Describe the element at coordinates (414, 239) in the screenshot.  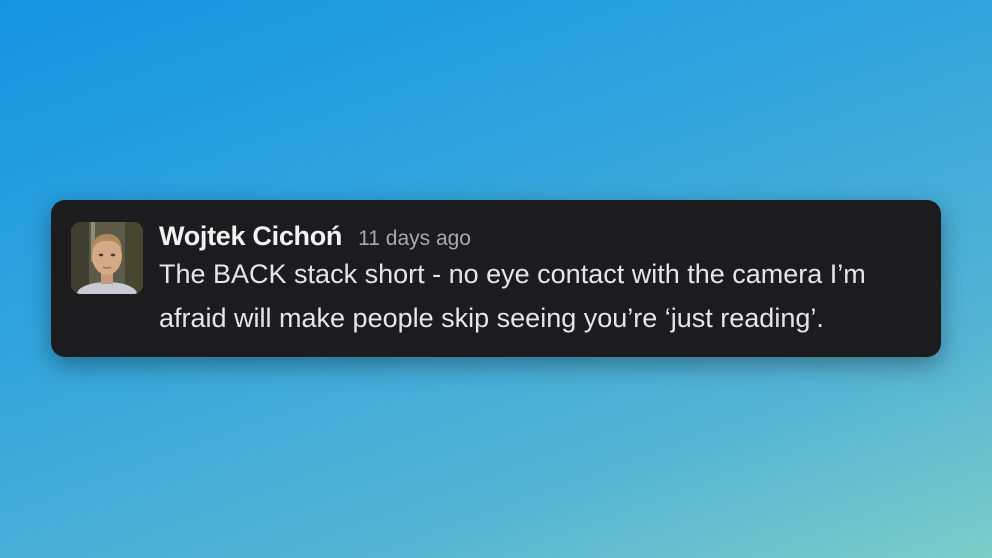
I see `message-timestamp: 11 days ago` at that location.